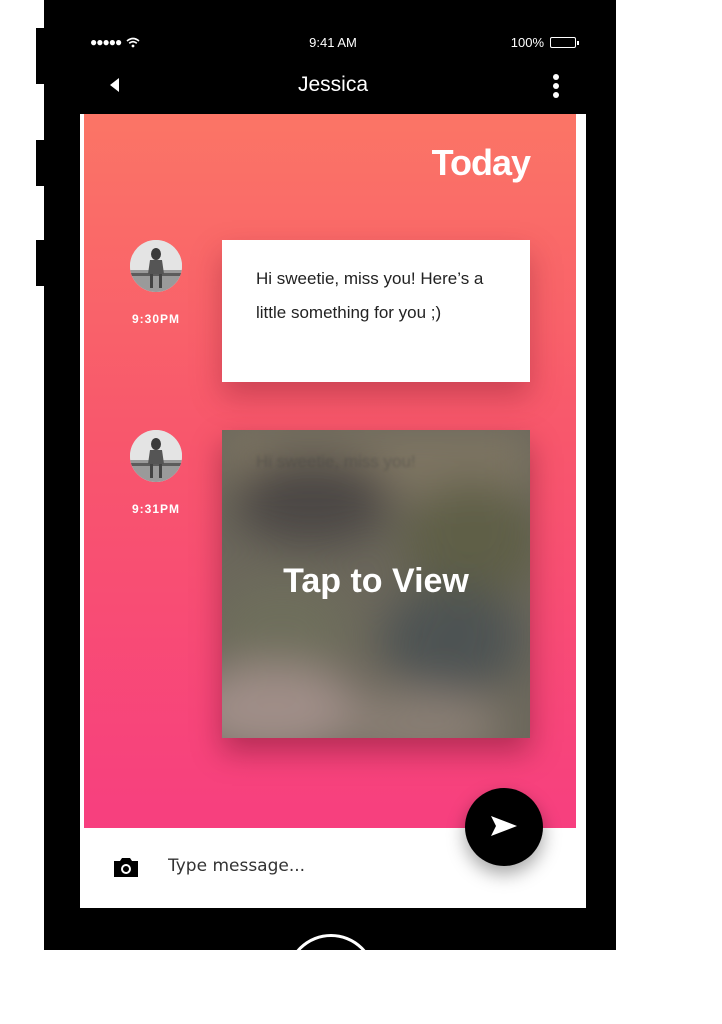 This screenshot has height=1024, width=722. What do you see at coordinates (556, 86) in the screenshot?
I see `more-vertical-icon` at bounding box center [556, 86].